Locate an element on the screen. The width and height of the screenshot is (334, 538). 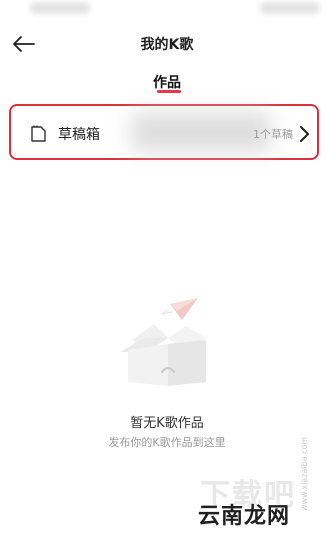
status-bar is located at coordinates (167, 10).